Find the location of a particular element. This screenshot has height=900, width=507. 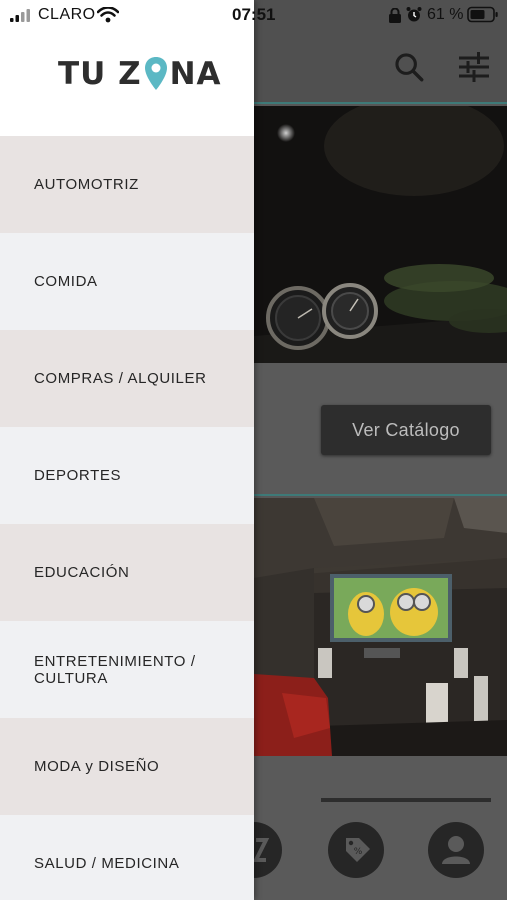

product-photo-watches is located at coordinates (380, 234).